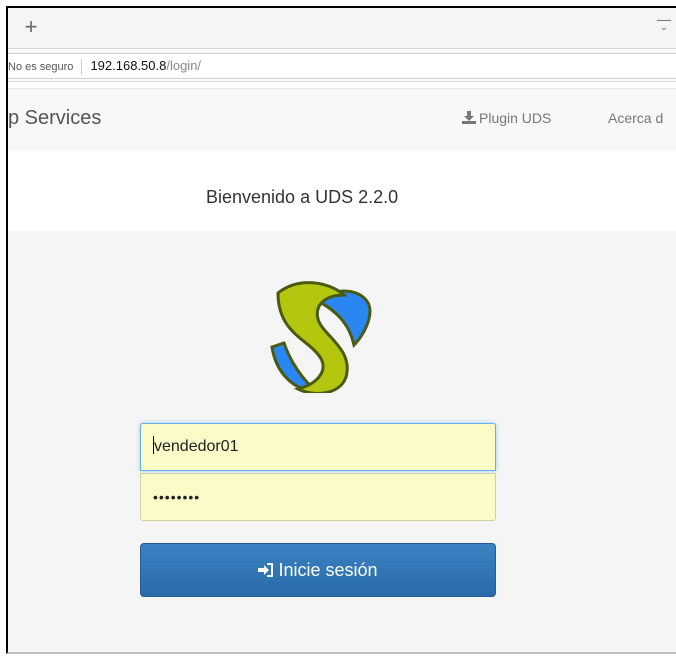 This screenshot has height=660, width=676. I want to click on plugin-uds-label: Plugin UDS, so click(515, 118).